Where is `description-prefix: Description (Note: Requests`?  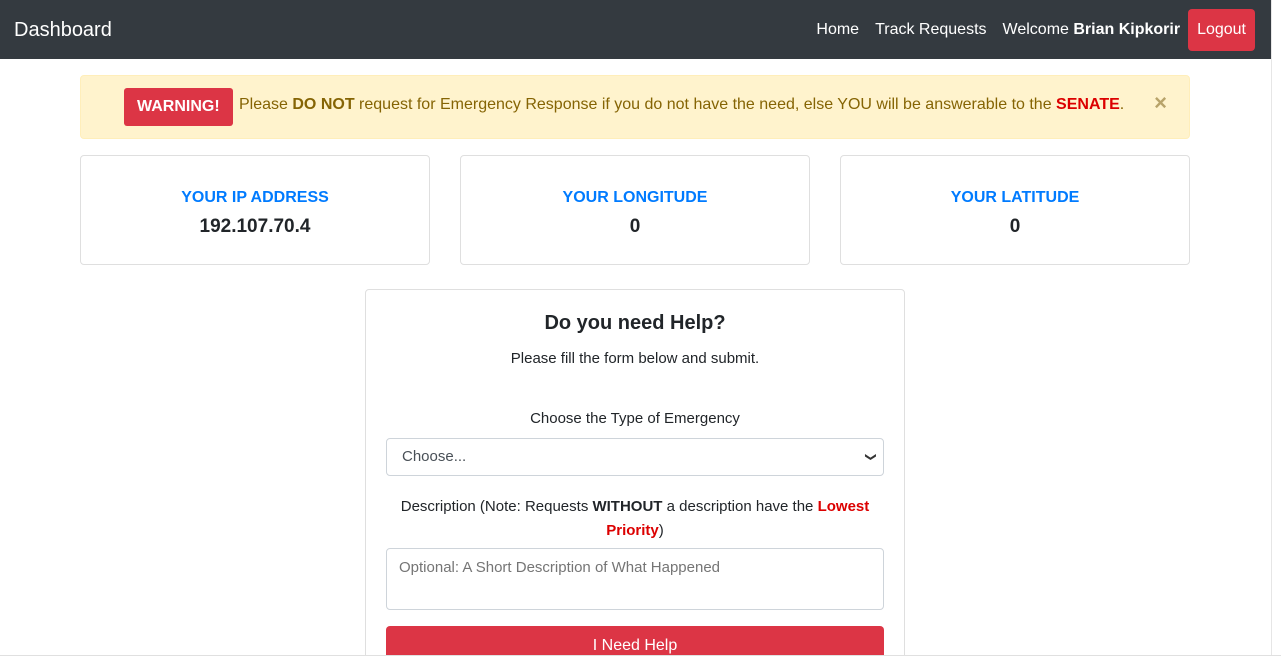 description-prefix: Description (Note: Requests is located at coordinates (496, 506).